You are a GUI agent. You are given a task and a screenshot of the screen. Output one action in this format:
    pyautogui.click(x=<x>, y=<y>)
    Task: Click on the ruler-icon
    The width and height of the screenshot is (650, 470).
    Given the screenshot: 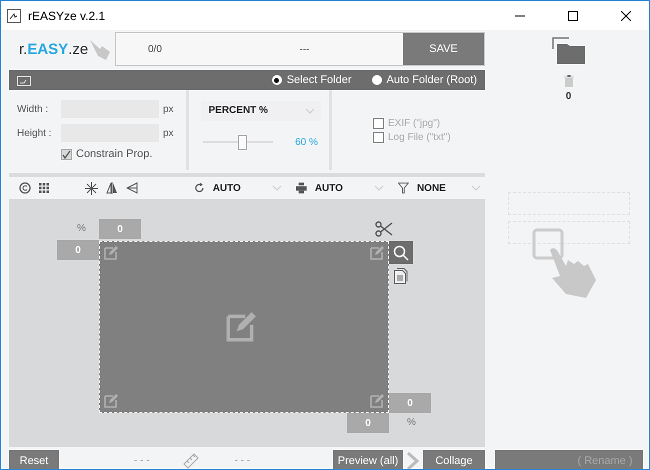 What is the action you would take?
    pyautogui.click(x=190, y=460)
    